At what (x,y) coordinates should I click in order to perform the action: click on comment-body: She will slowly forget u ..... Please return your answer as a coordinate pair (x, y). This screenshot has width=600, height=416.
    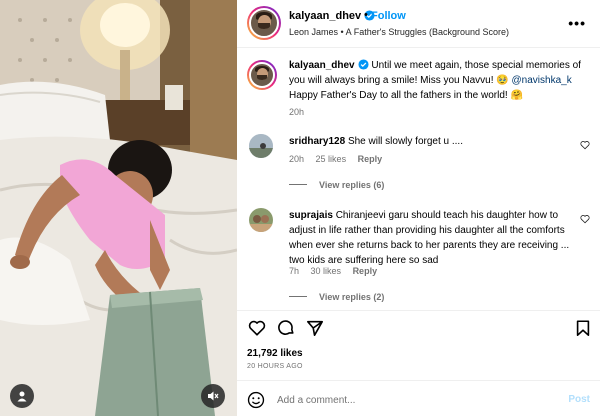
    Looking at the image, I should click on (405, 141).